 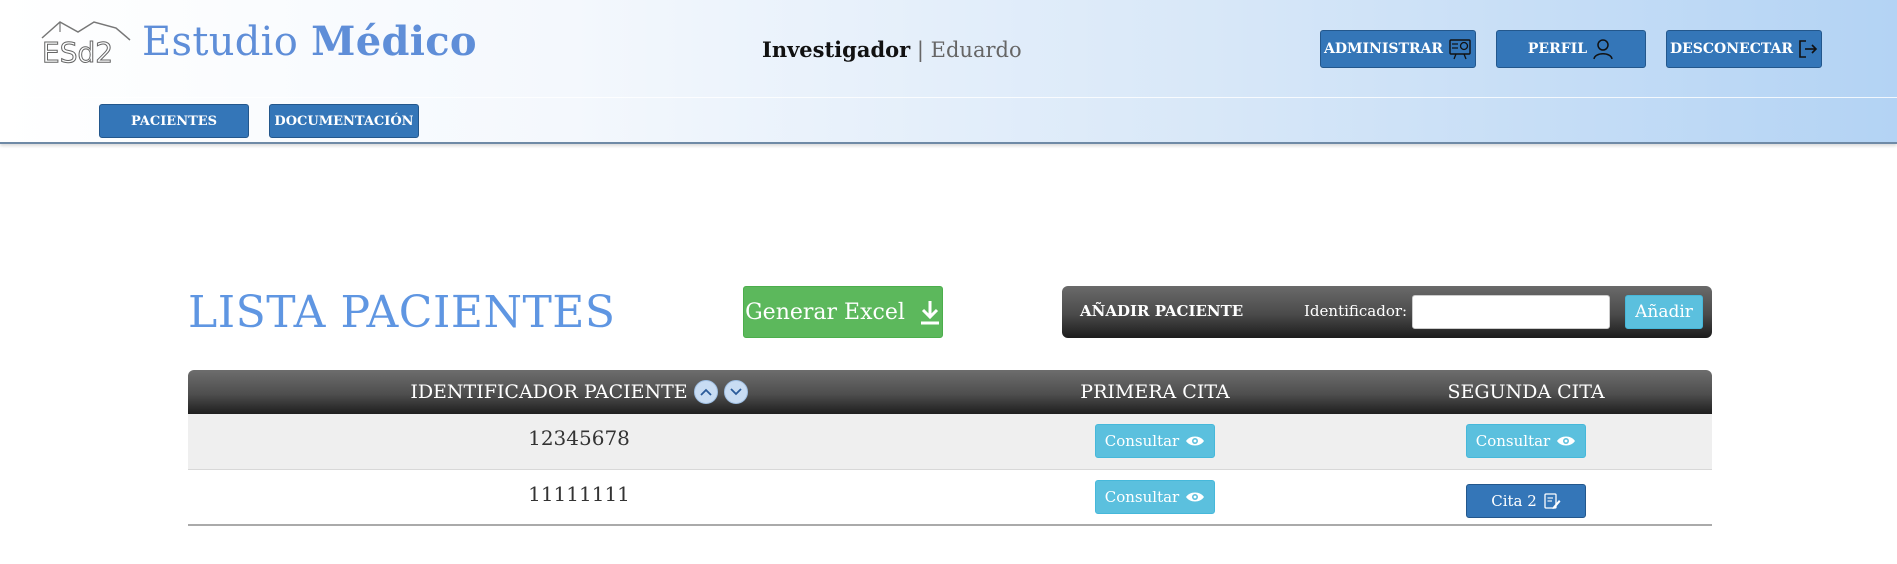 I want to click on nav-documentation-button: DOCUMENTACIÓN, so click(x=344, y=121).